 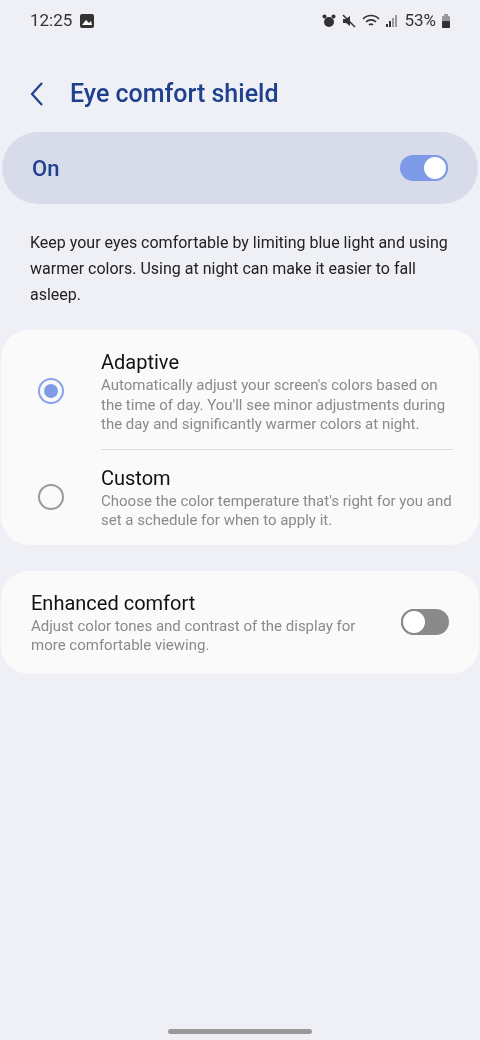 I want to click on description: Keep your eyes comfortable by limiting blue light and using warmer colors. Using at night can make it easier to fall asleep., so click(x=239, y=269).